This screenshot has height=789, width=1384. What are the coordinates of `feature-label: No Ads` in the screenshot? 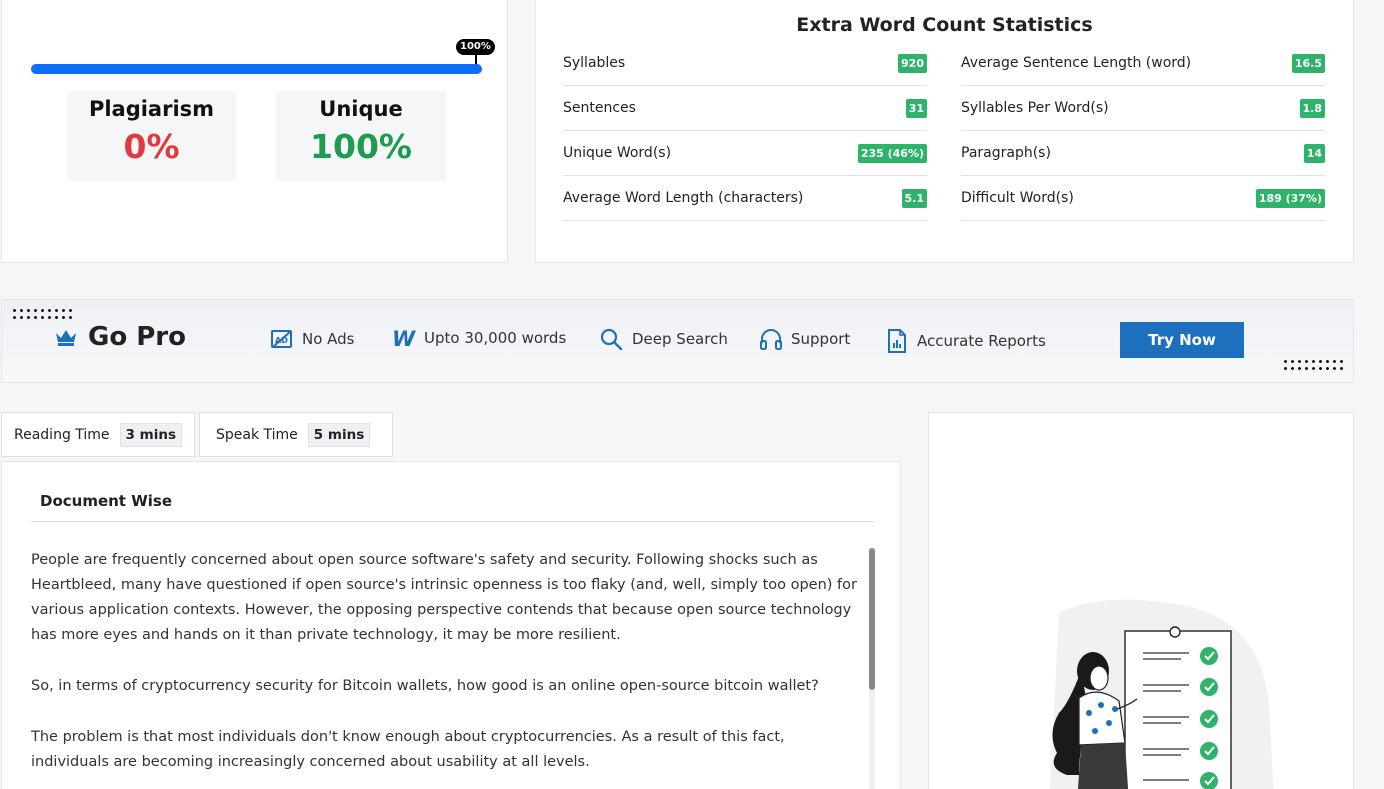 It's located at (328, 339).